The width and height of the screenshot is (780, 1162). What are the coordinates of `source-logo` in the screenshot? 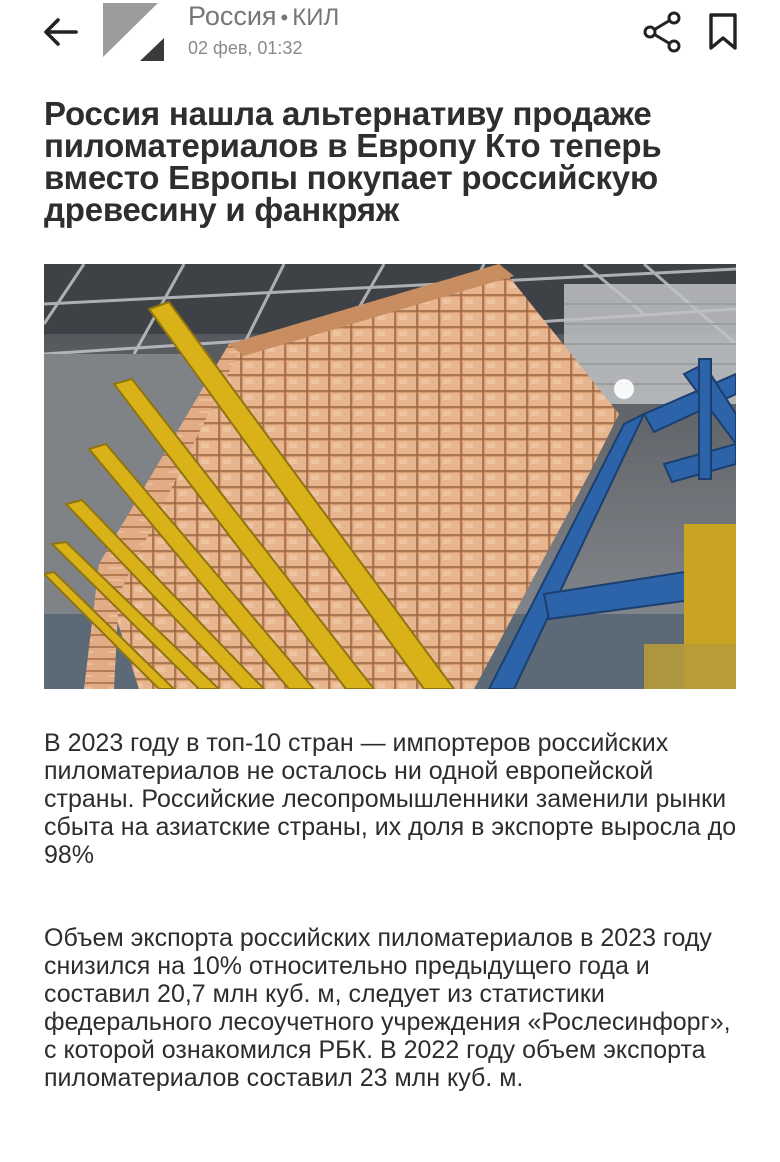 It's located at (133, 32).